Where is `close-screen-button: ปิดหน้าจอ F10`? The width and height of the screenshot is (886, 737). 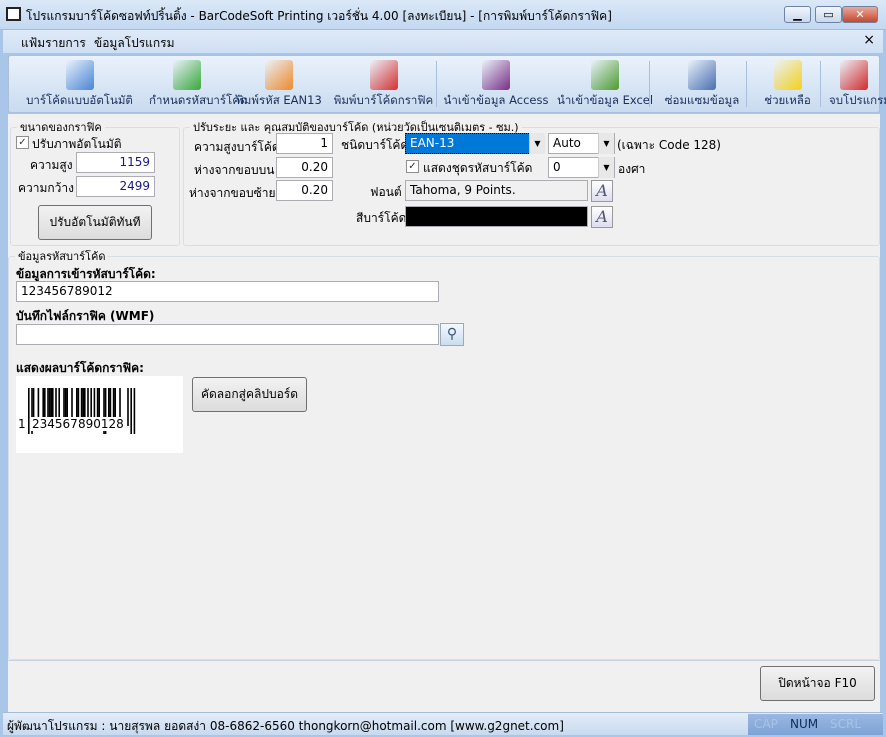
close-screen-button: ปิดหน้าจอ F10 is located at coordinates (817, 683).